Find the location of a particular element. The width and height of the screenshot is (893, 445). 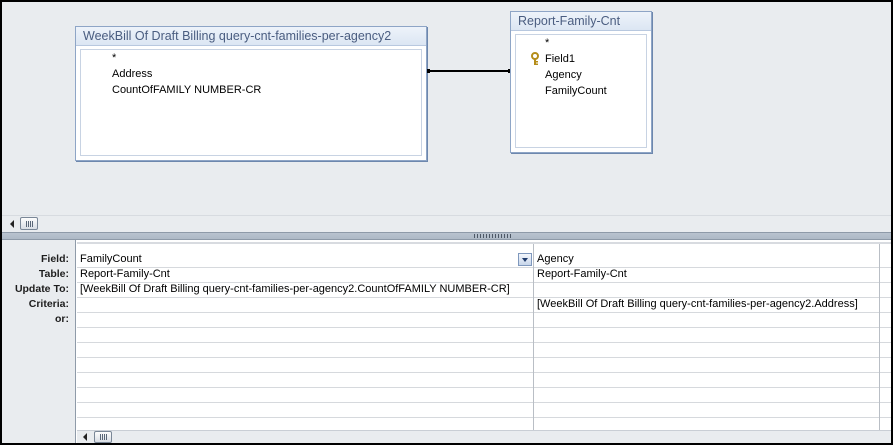

row-label-update-to: Update To: is located at coordinates (41, 289).